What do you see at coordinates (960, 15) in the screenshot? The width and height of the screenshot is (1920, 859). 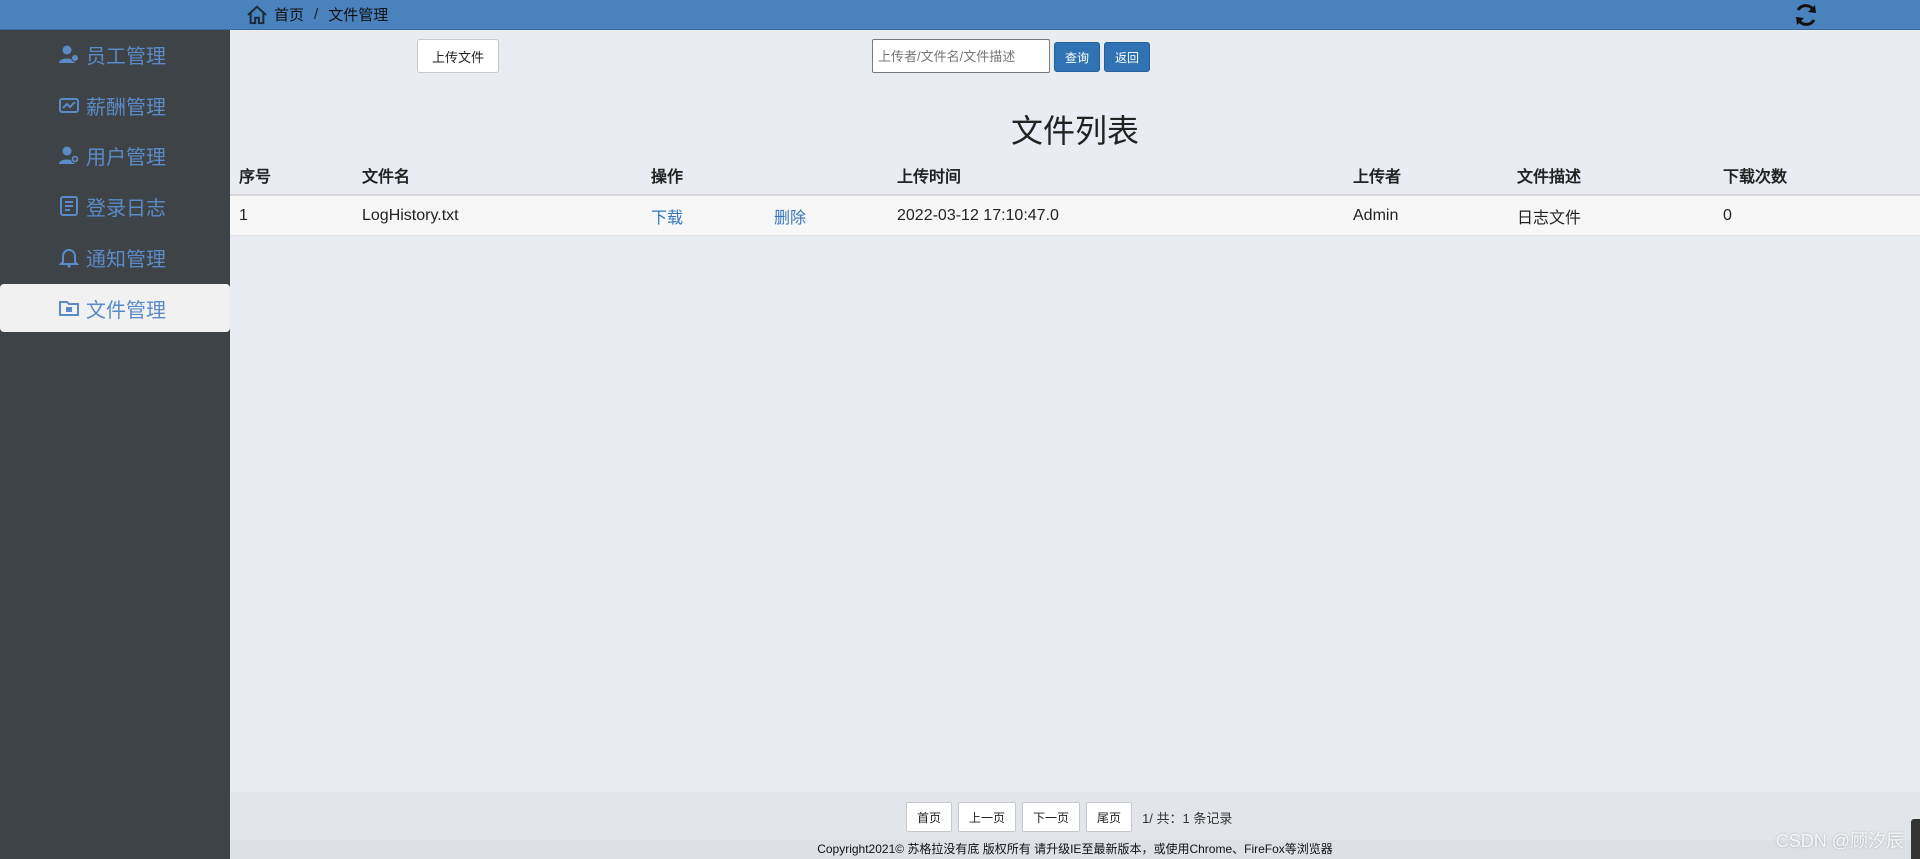 I see `top-bar: 首页 / 文件管理` at bounding box center [960, 15].